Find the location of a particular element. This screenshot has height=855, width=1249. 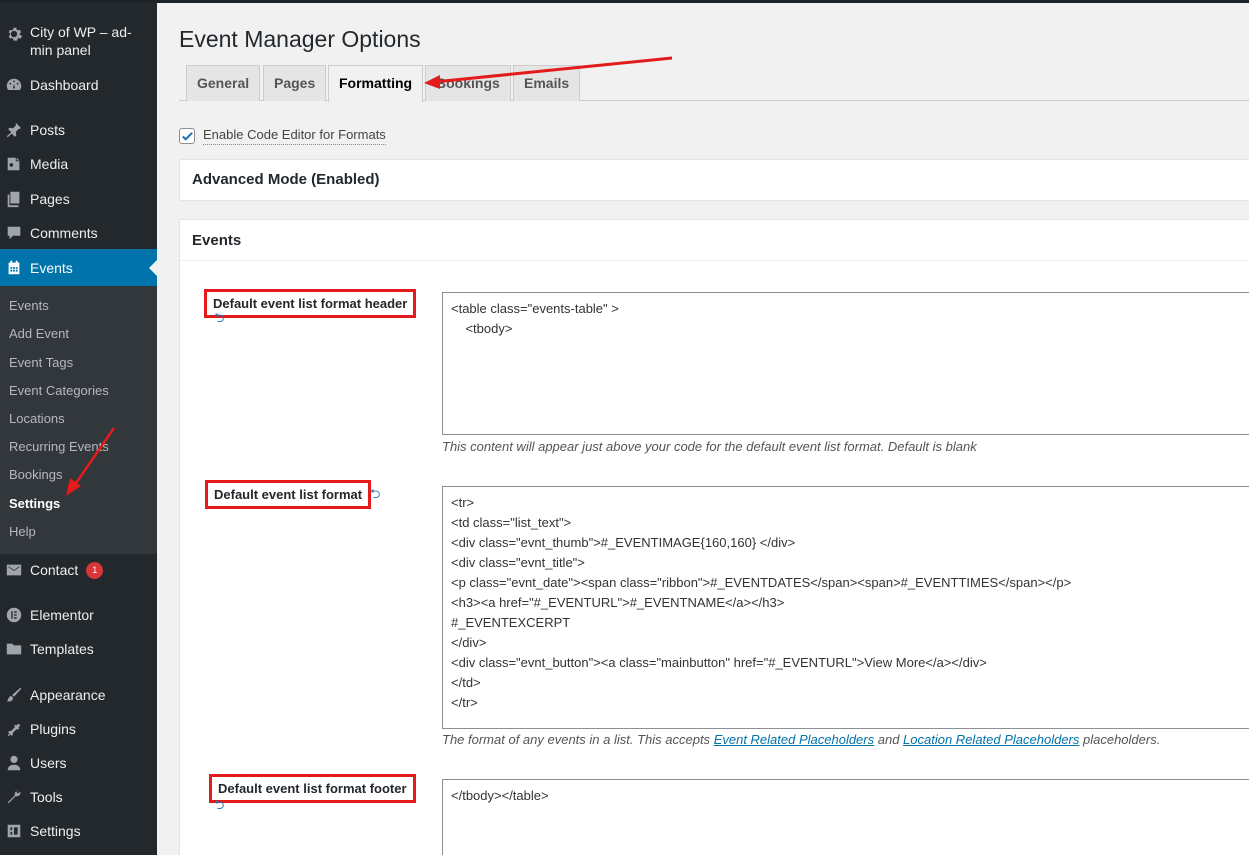

submenu-add-event: Add Event is located at coordinates (39, 333).